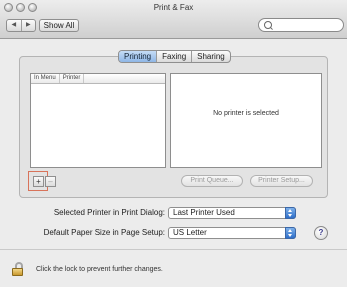  What do you see at coordinates (59, 25) in the screenshot?
I see `show-all-button: Show All` at bounding box center [59, 25].